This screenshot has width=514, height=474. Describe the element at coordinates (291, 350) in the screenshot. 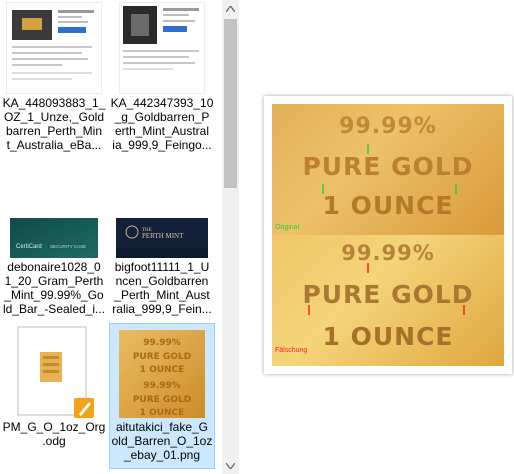

I see `fake-caption: Fälschung` at that location.